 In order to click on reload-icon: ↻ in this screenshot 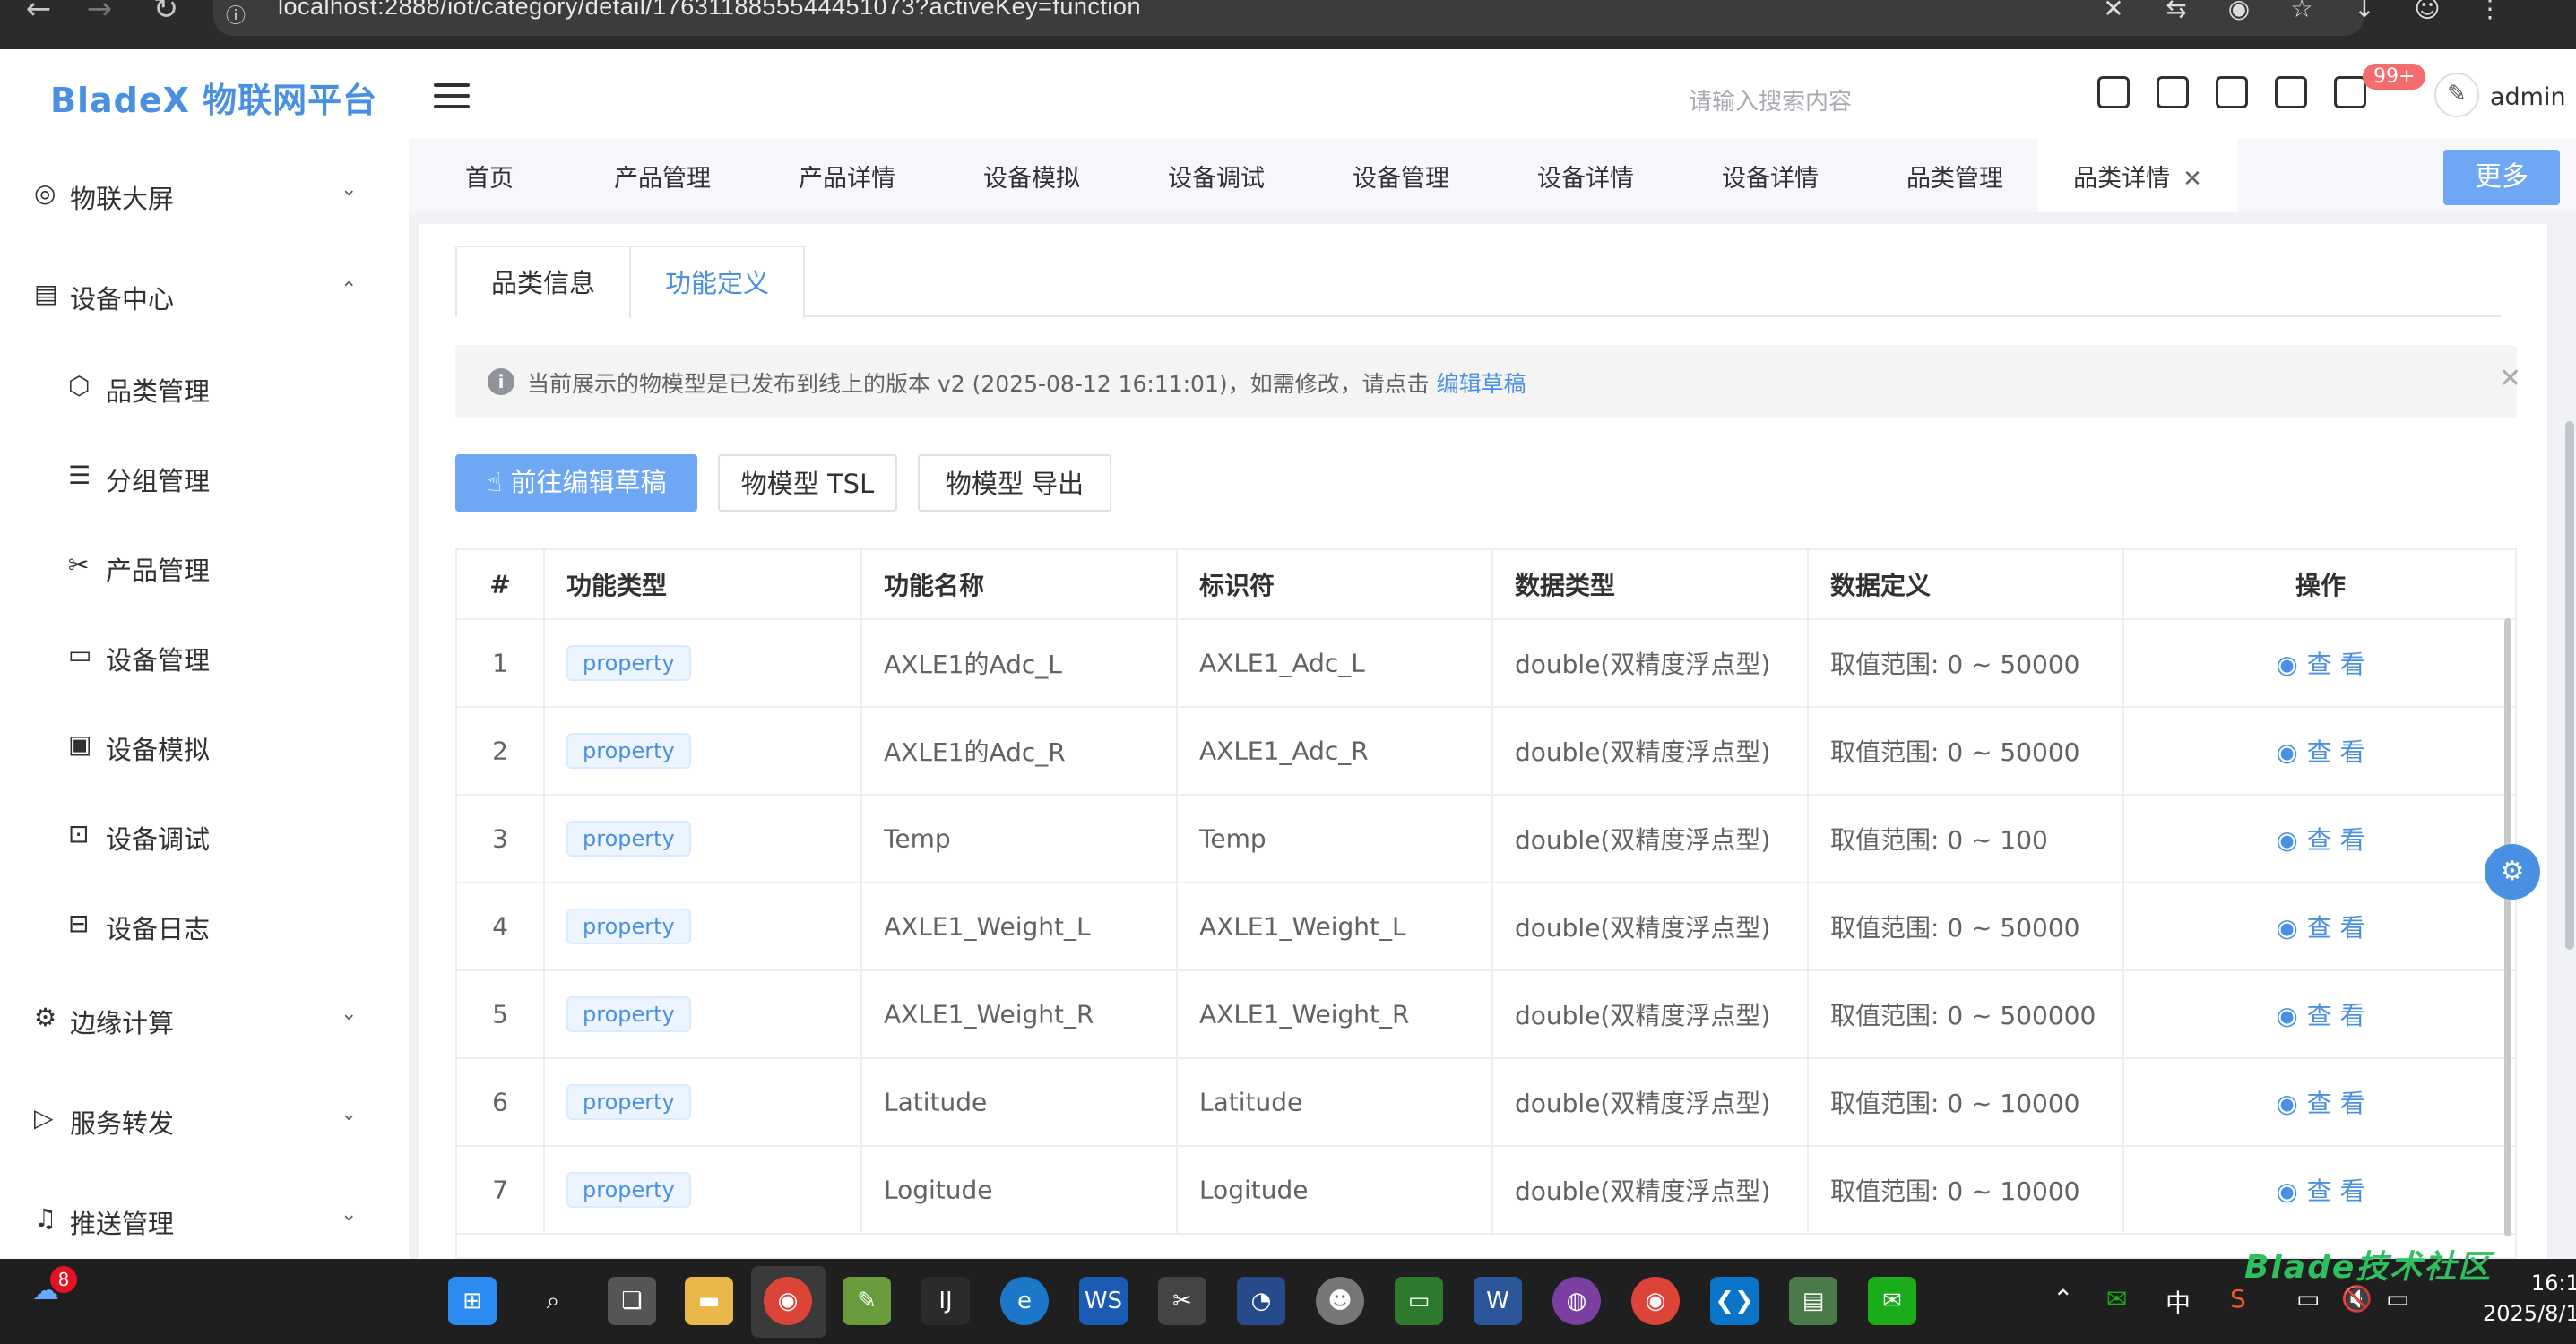, I will do `click(165, 14)`.